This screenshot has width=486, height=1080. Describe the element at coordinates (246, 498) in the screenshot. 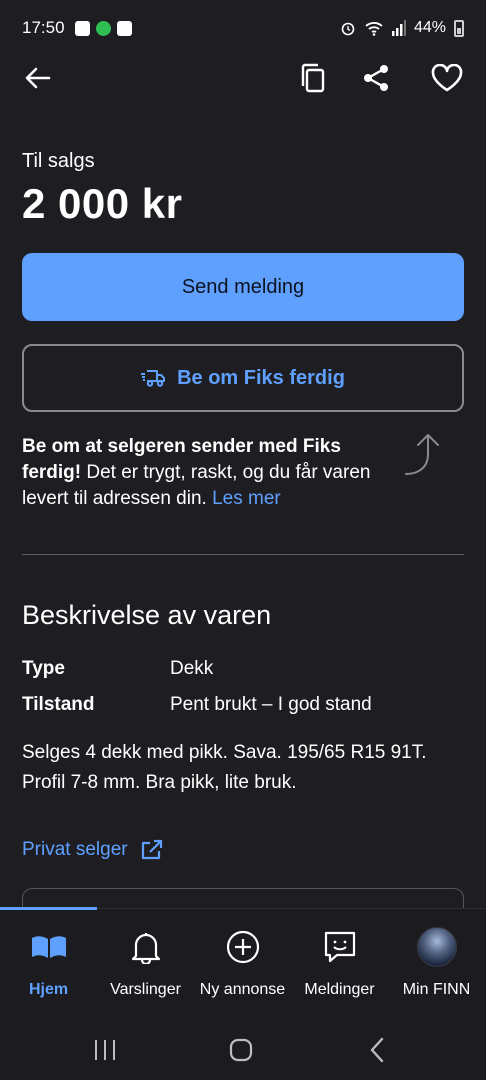

I see `read-more-link: Les mer` at that location.